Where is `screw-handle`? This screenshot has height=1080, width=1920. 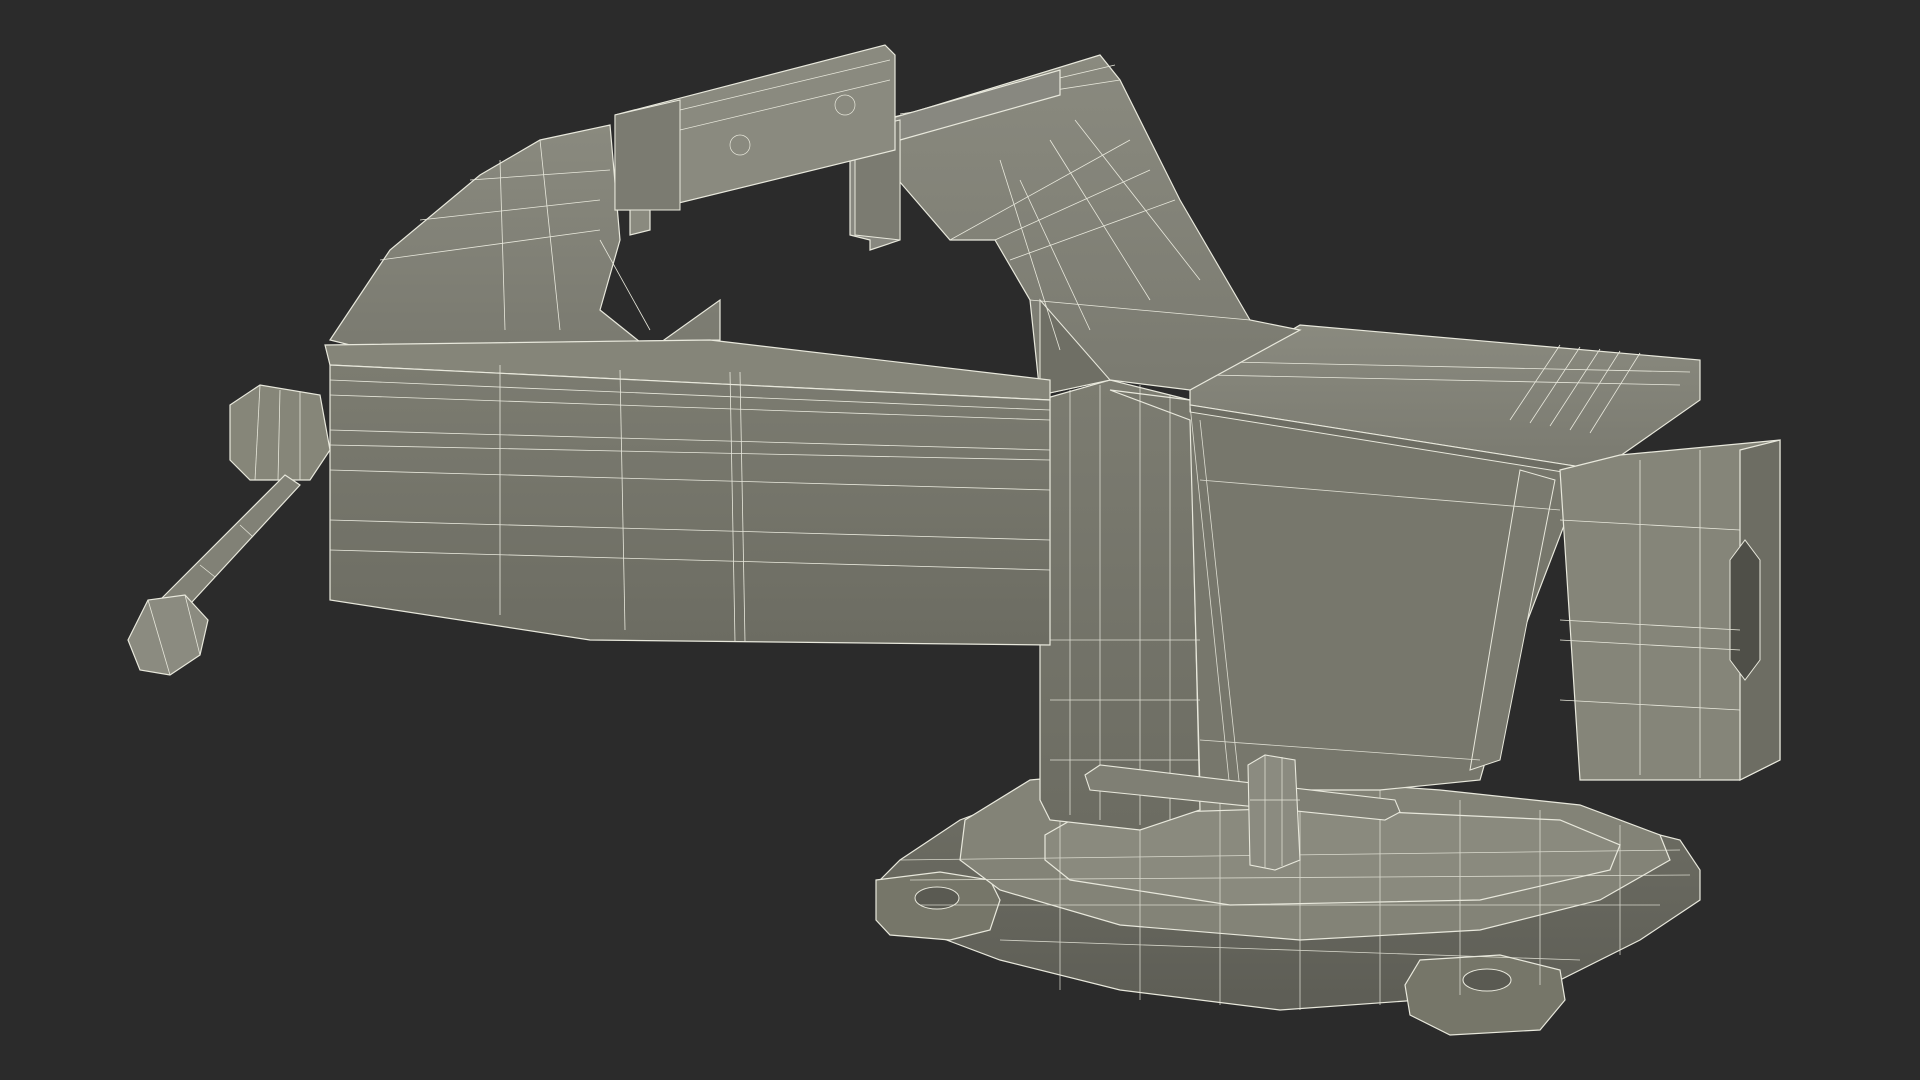 screw-handle is located at coordinates (229, 530).